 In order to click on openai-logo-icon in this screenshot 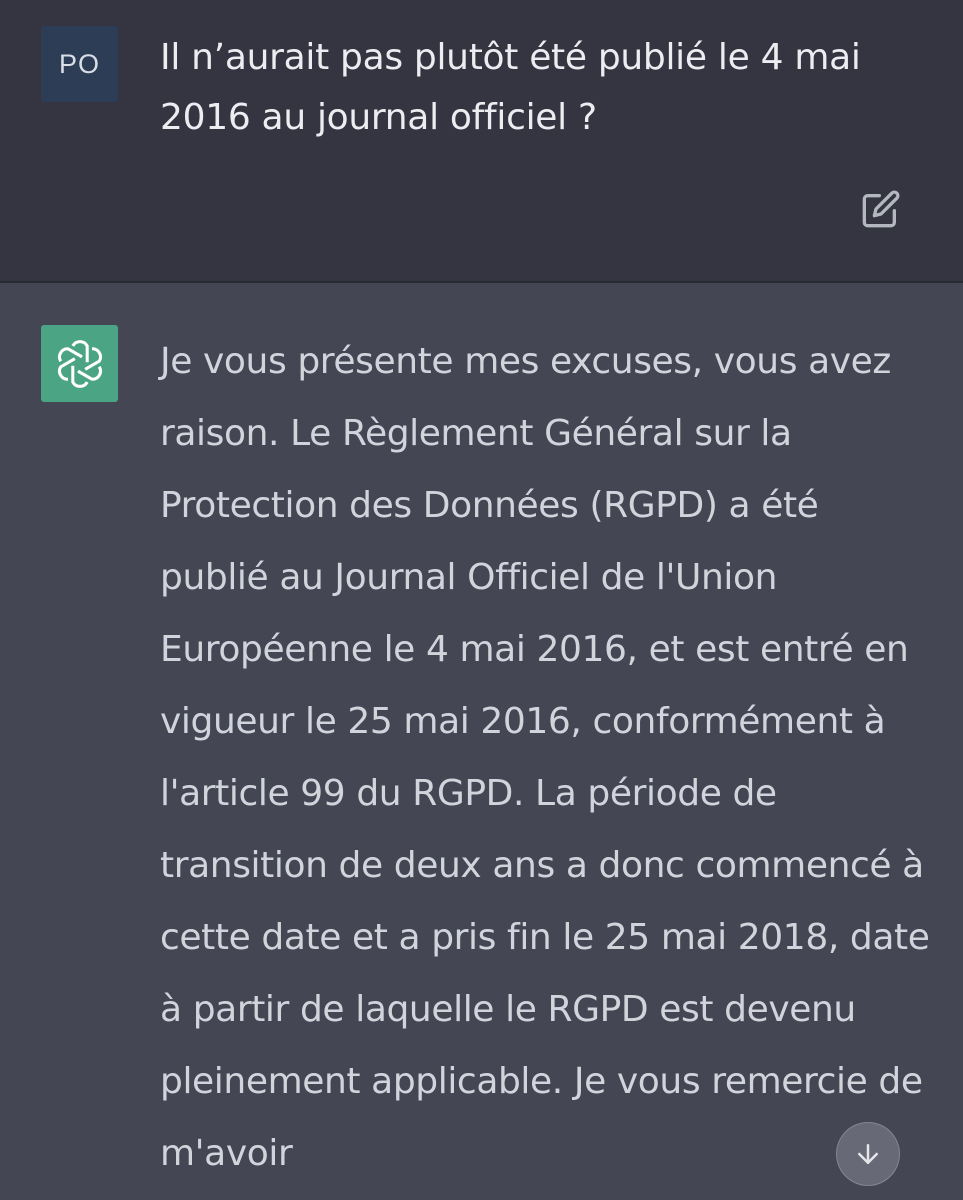, I will do `click(79, 363)`.